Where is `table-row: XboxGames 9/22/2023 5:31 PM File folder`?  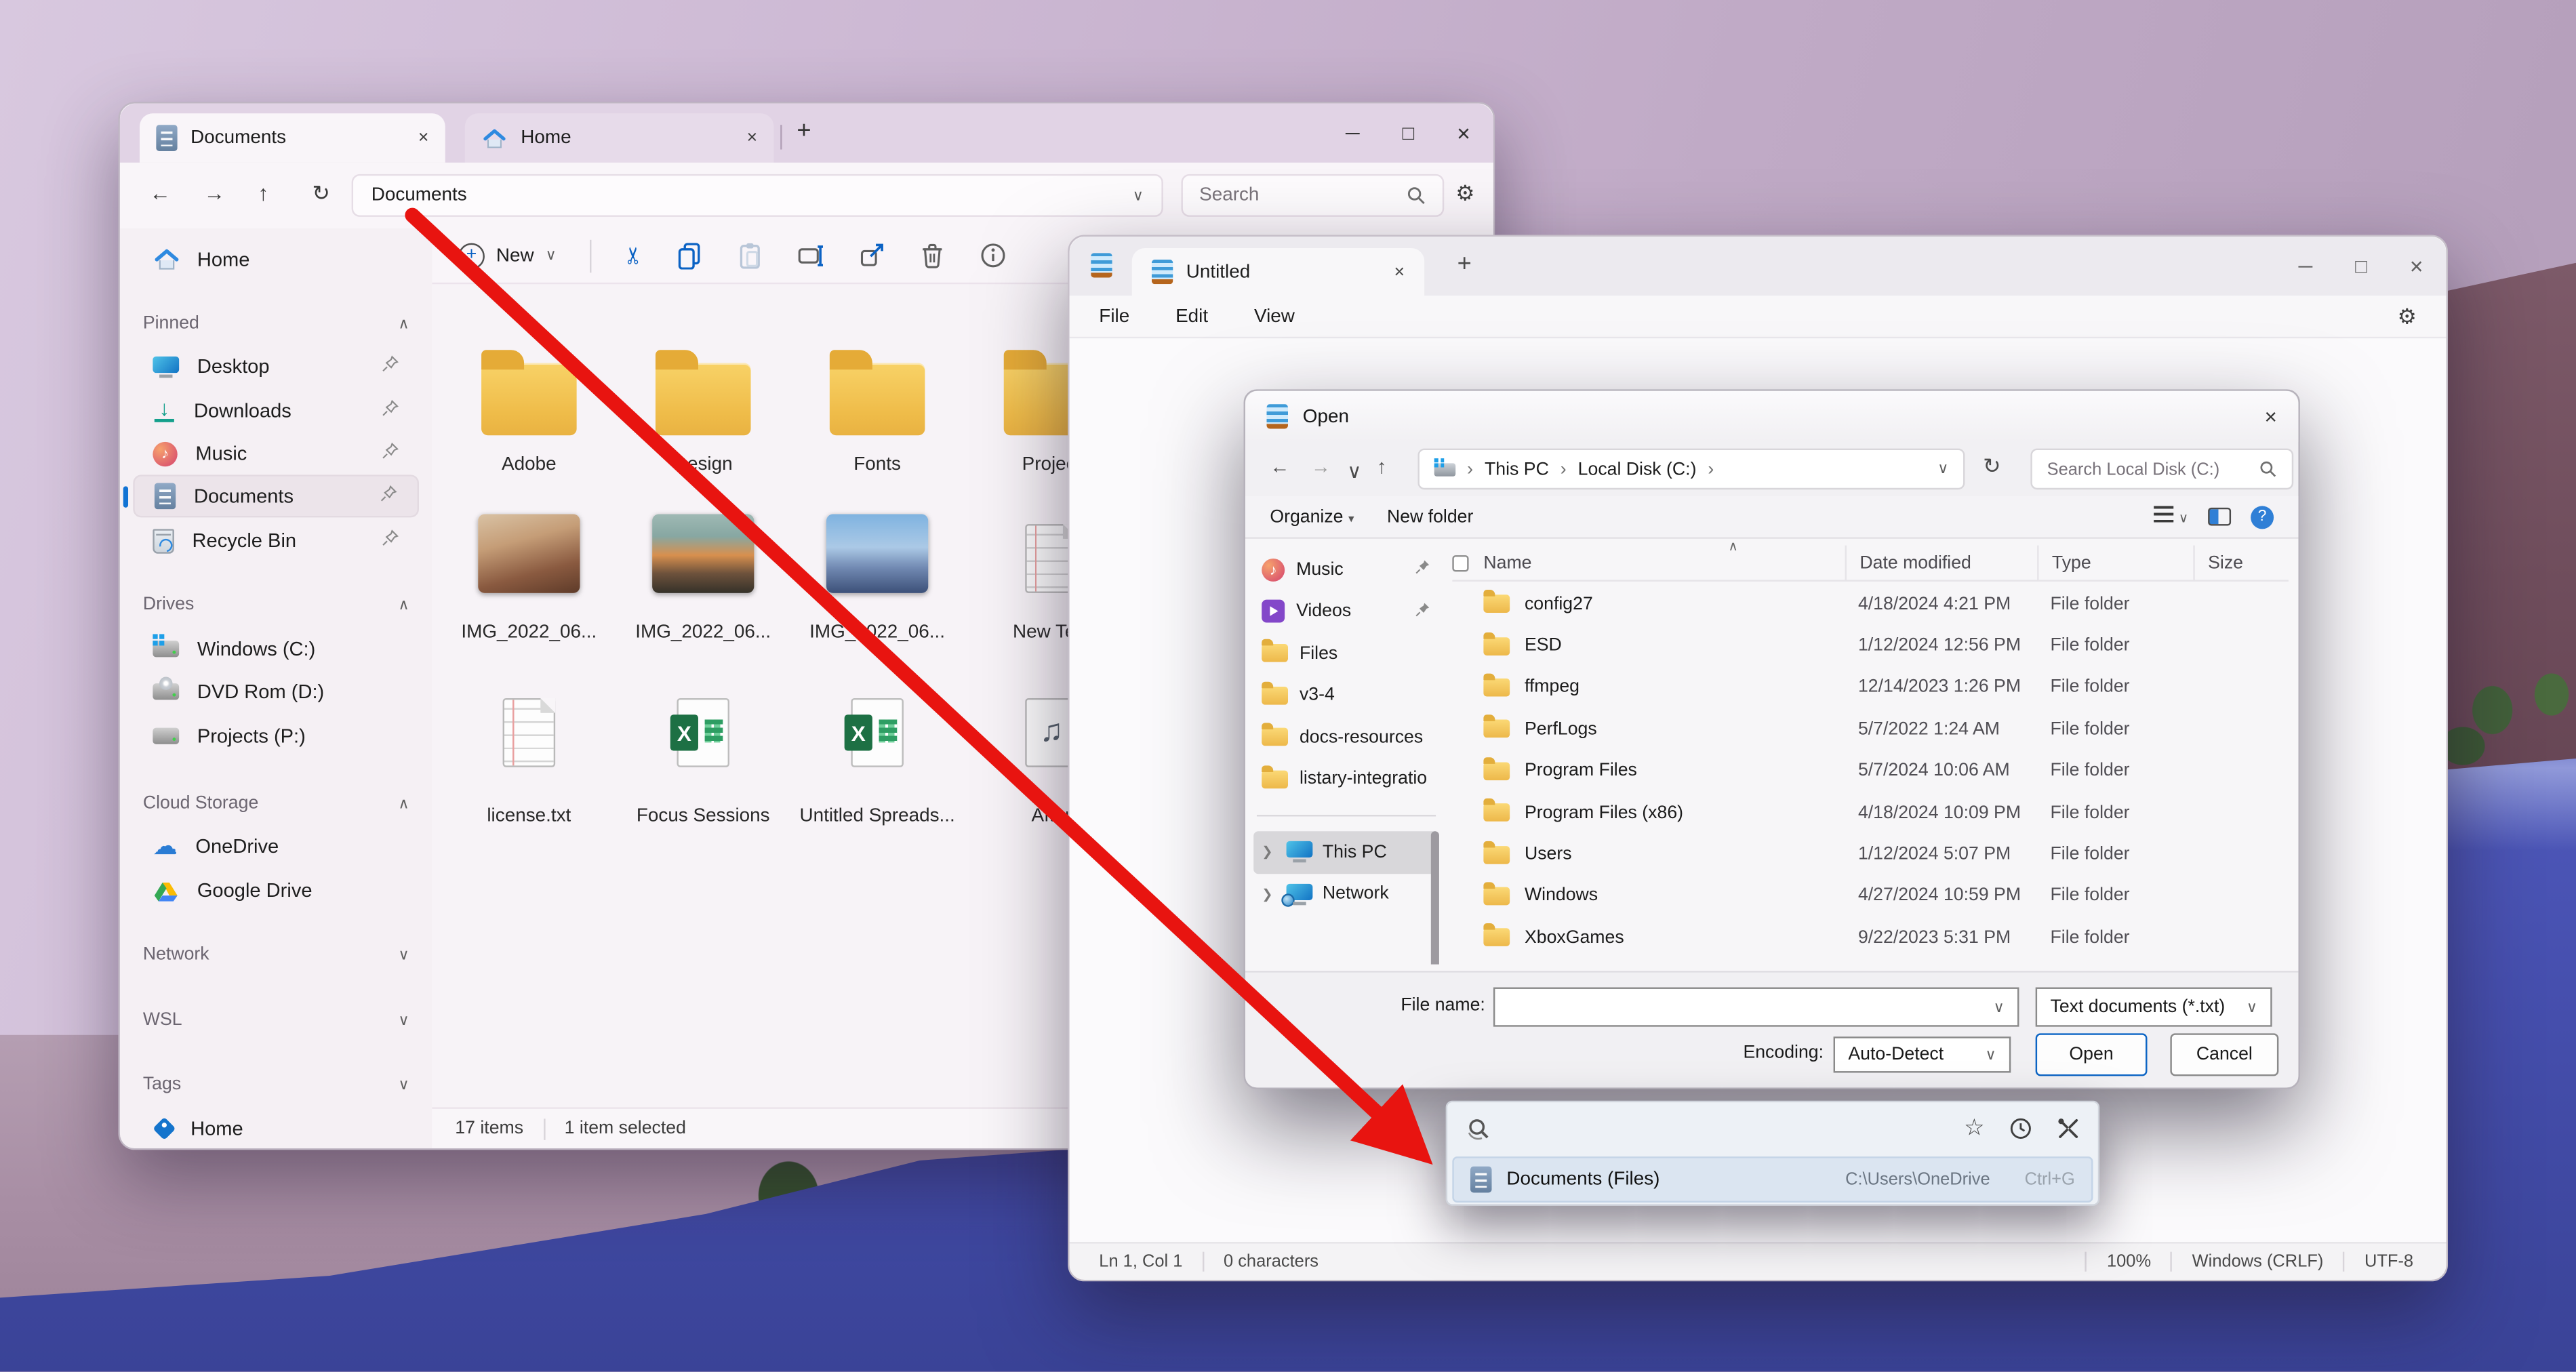
table-row: XboxGames 9/22/2023 5:31 PM File folder is located at coordinates (1870, 938).